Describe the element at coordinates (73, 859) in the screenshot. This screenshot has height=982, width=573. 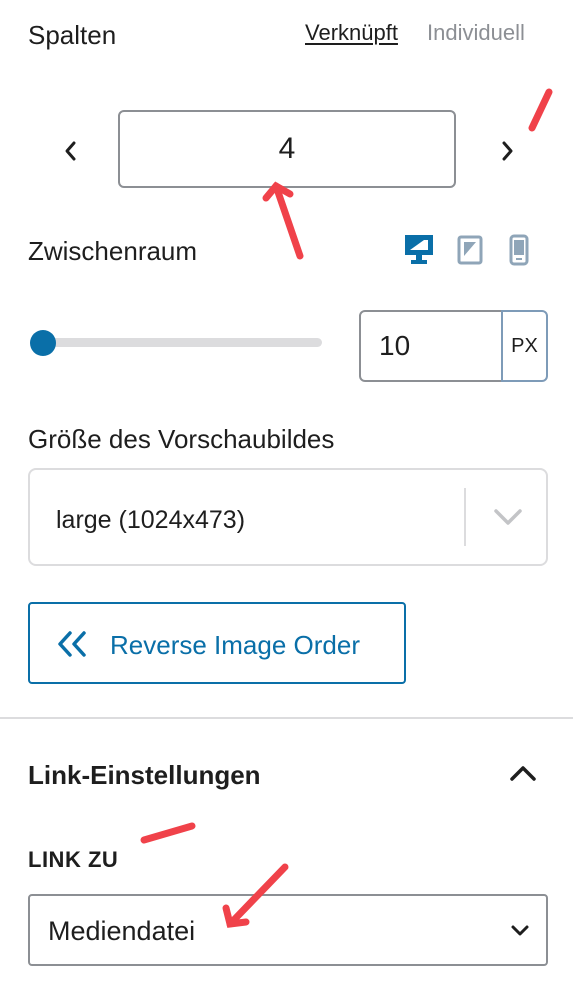
I see `link-to-label: LINK ZU` at that location.